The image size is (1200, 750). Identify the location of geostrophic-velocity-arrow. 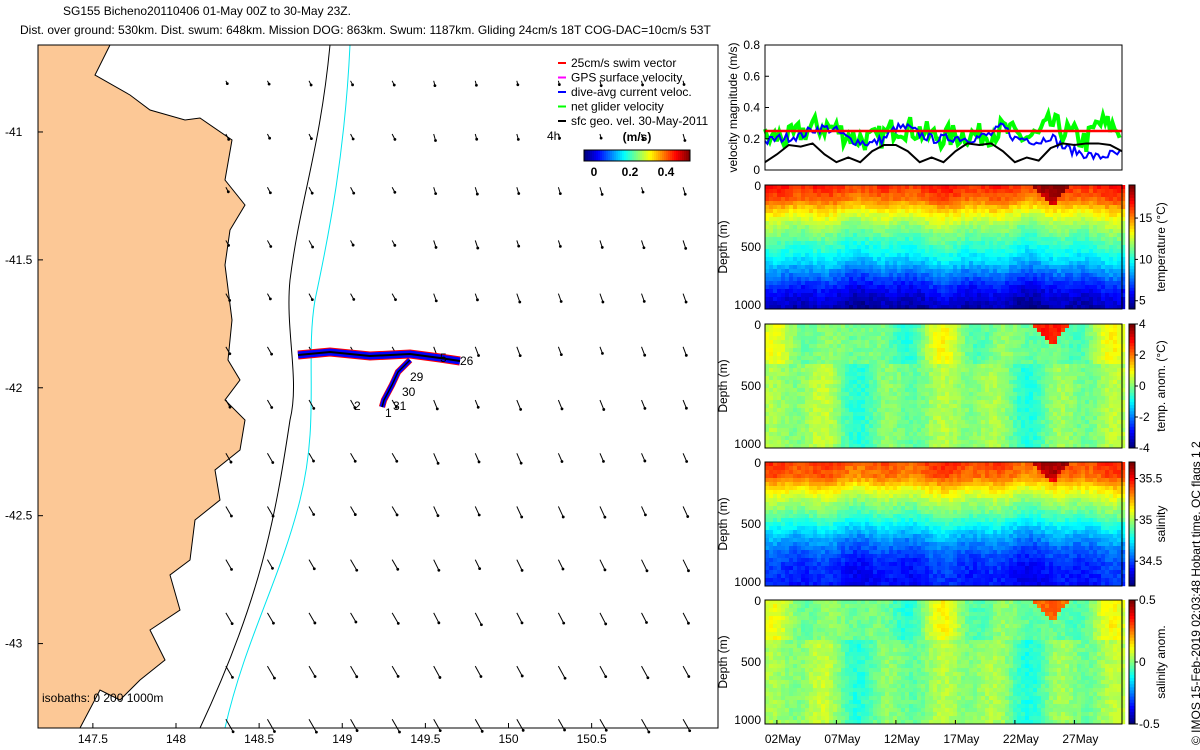
(436, 511).